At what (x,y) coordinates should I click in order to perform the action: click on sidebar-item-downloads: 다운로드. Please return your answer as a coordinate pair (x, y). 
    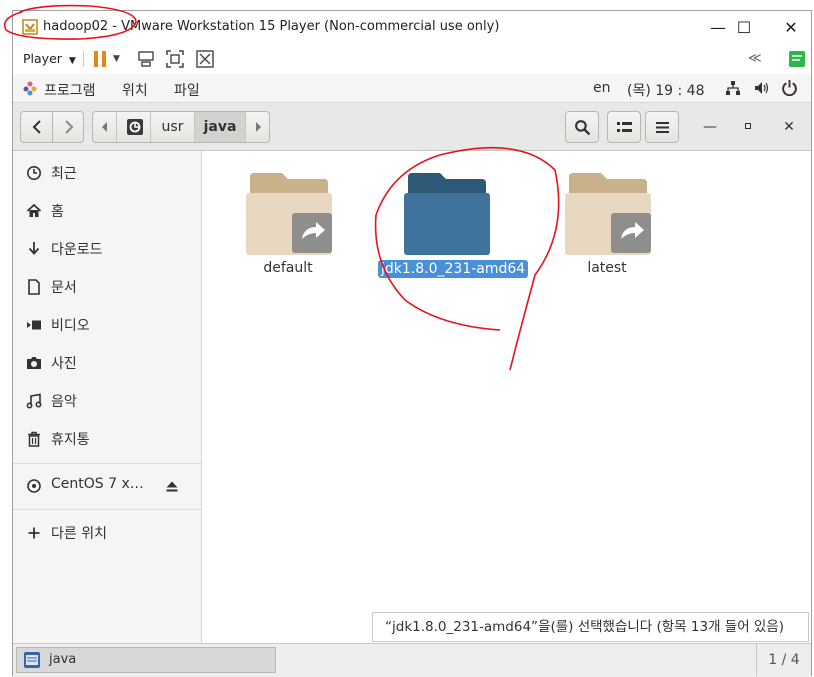
    Looking at the image, I should click on (107, 249).